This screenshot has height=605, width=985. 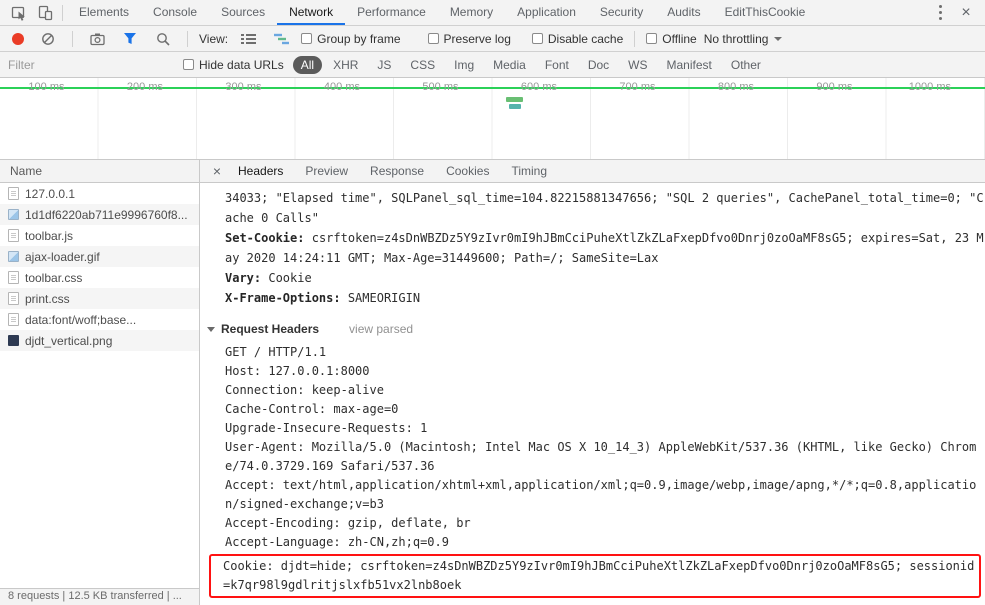 I want to click on overview-toggle-icon, so click(x=281, y=39).